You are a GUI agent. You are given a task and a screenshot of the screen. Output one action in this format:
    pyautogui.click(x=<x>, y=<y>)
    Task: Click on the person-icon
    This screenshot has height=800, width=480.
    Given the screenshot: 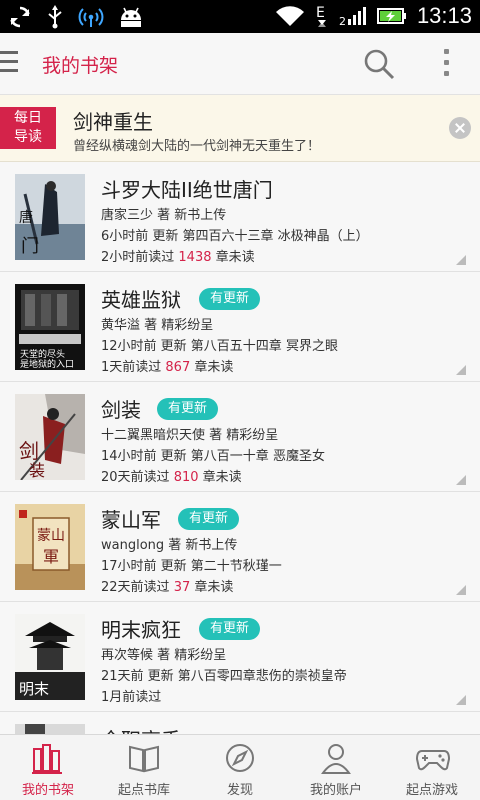 What is the action you would take?
    pyautogui.click(x=336, y=759)
    